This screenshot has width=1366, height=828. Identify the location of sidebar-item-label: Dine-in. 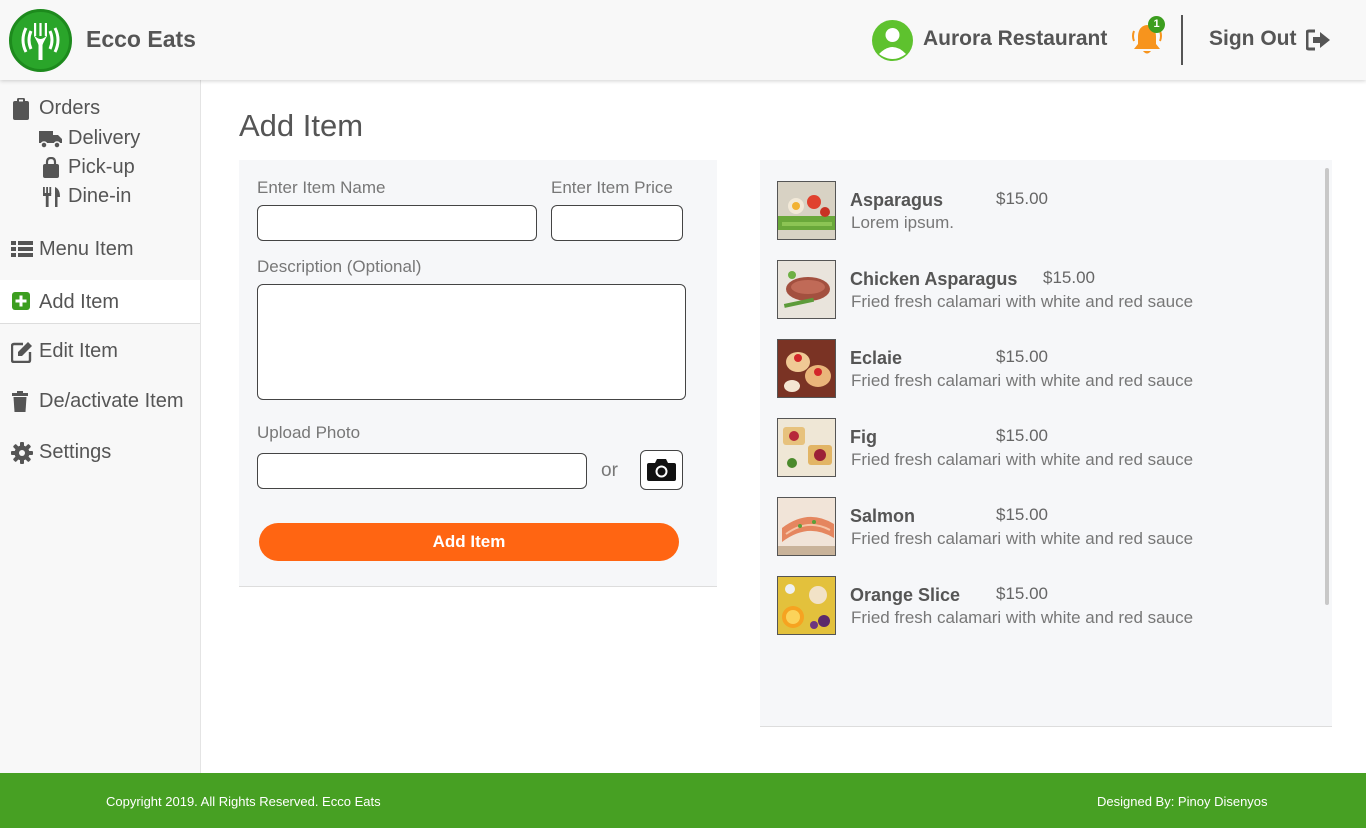
(100, 196).